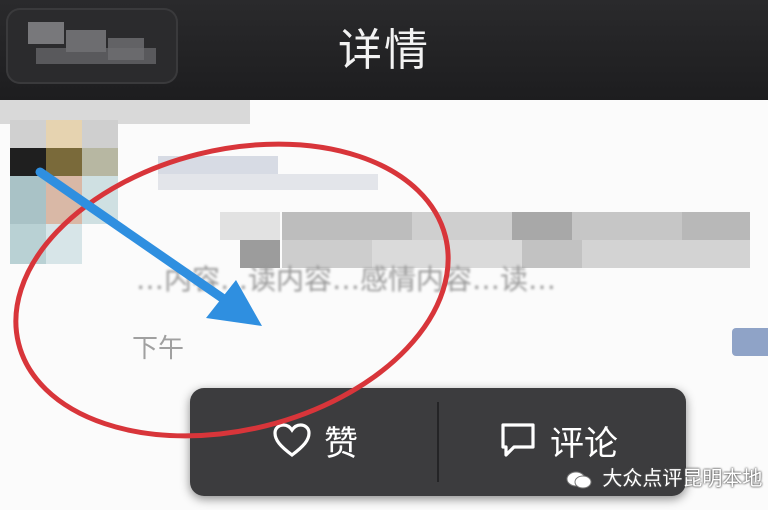 This screenshot has height=510, width=768. I want to click on wechat-icon, so click(579, 479).